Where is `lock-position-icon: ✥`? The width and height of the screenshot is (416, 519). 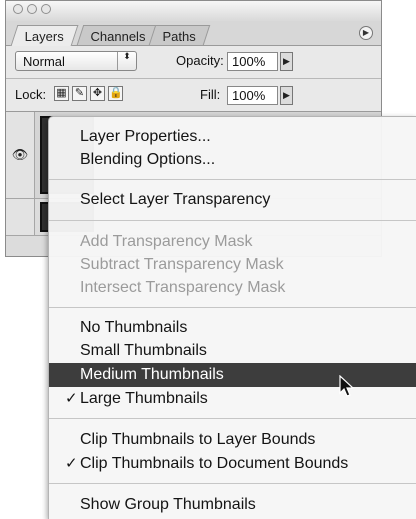
lock-position-icon: ✥ is located at coordinates (97, 93).